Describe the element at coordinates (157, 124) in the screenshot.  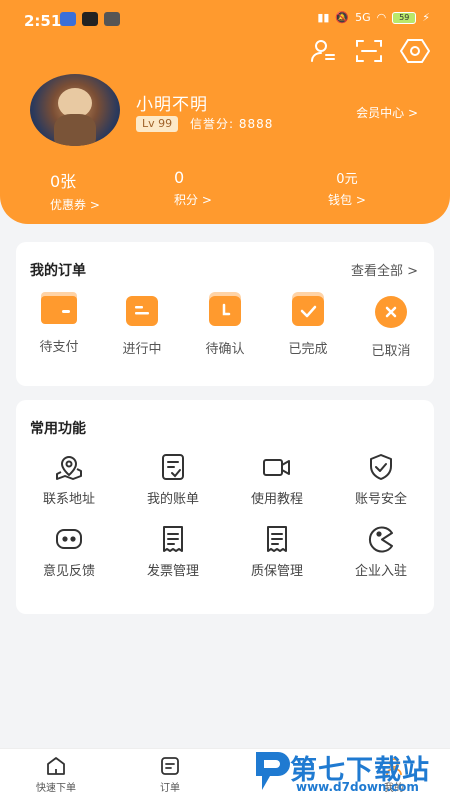
I see `level-badge: Lv 99` at that location.